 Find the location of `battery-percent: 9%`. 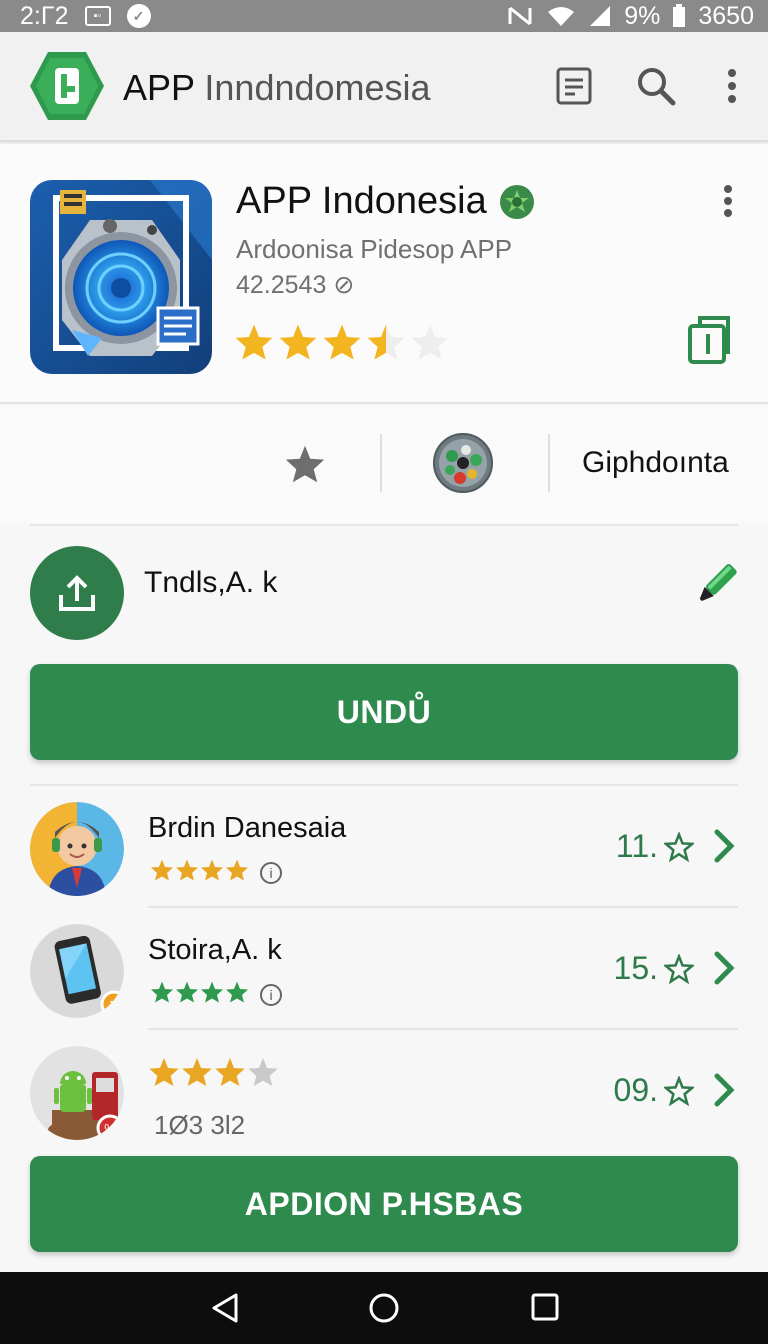

battery-percent: 9% is located at coordinates (642, 15).